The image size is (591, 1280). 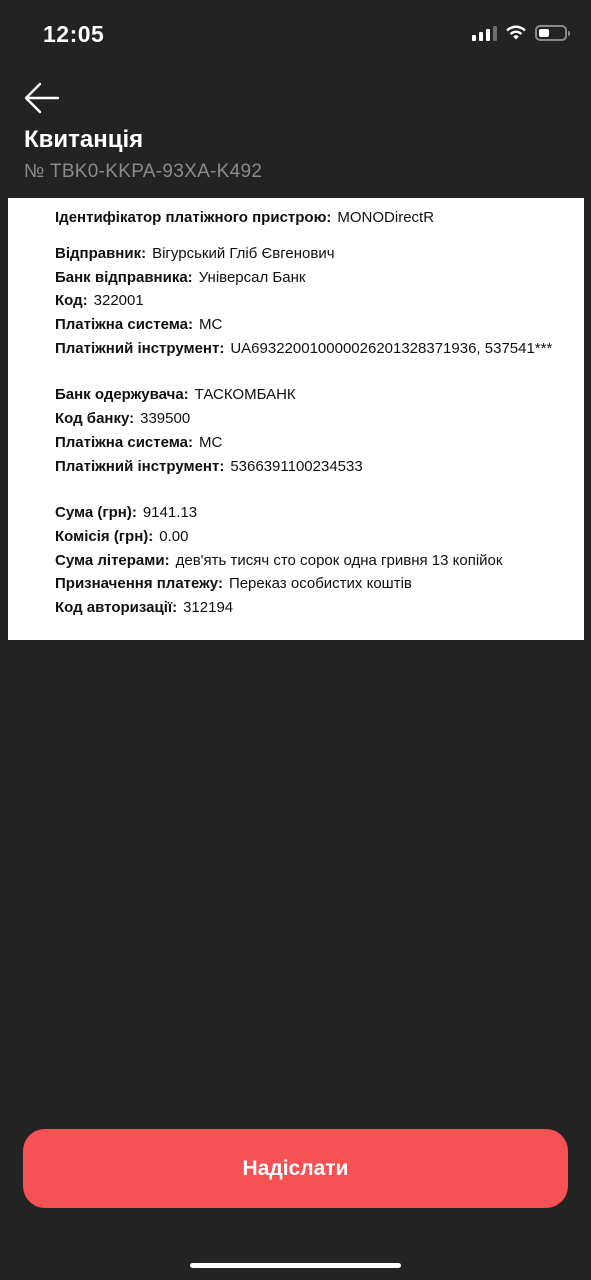 I want to click on receipt-value: Універсал Банк, so click(x=252, y=277).